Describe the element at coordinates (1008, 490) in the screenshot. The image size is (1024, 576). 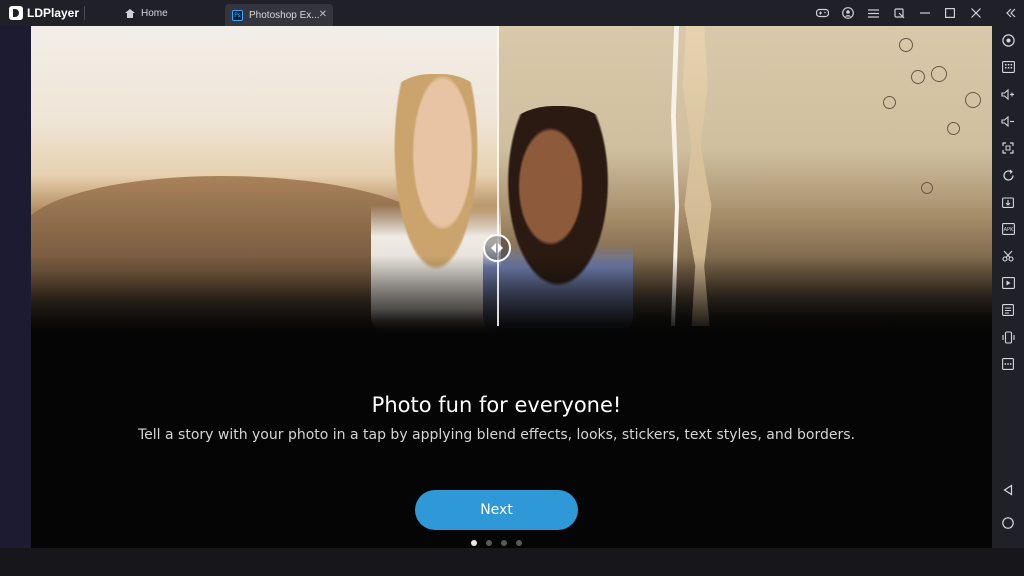
I see `back-icon` at that location.